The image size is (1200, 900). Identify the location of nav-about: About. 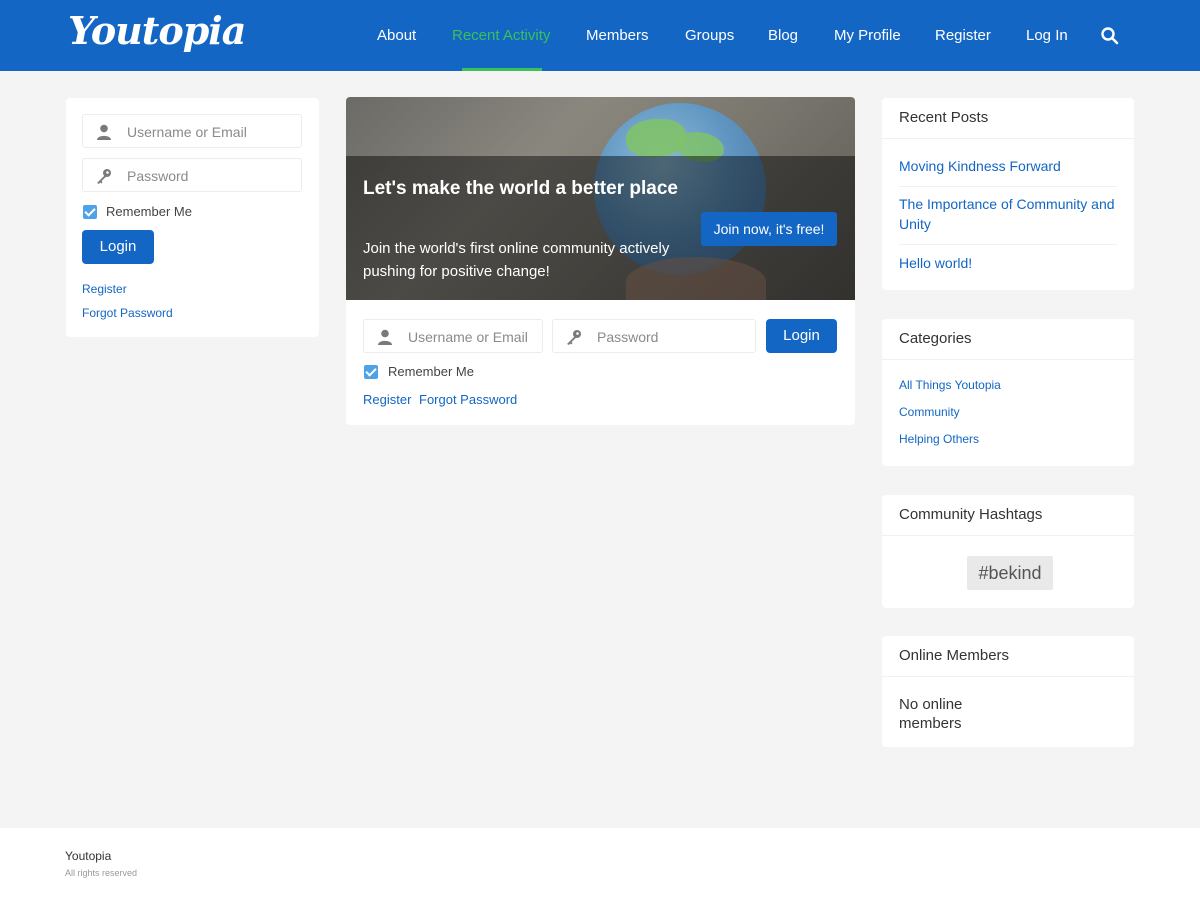
(396, 35).